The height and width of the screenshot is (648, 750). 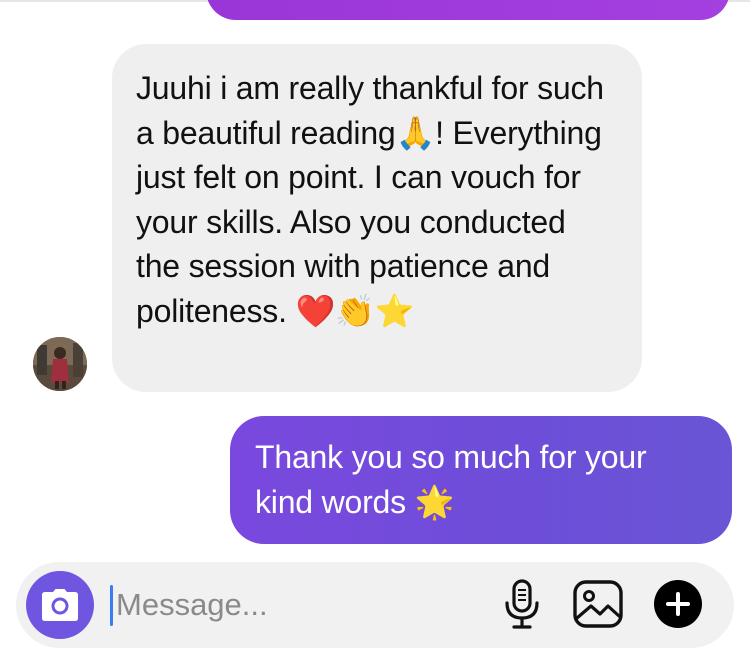 I want to click on add-button, so click(x=678, y=604).